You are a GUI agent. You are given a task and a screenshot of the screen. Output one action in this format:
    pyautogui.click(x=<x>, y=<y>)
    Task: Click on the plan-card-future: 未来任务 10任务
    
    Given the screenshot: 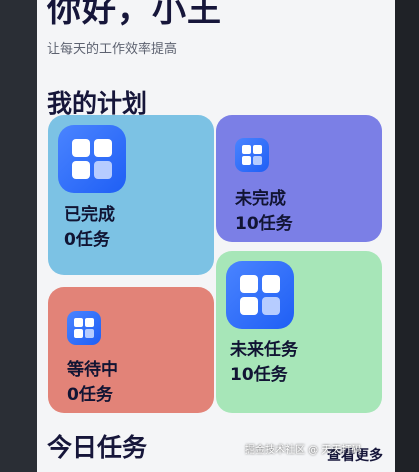 What is the action you would take?
    pyautogui.click(x=299, y=332)
    